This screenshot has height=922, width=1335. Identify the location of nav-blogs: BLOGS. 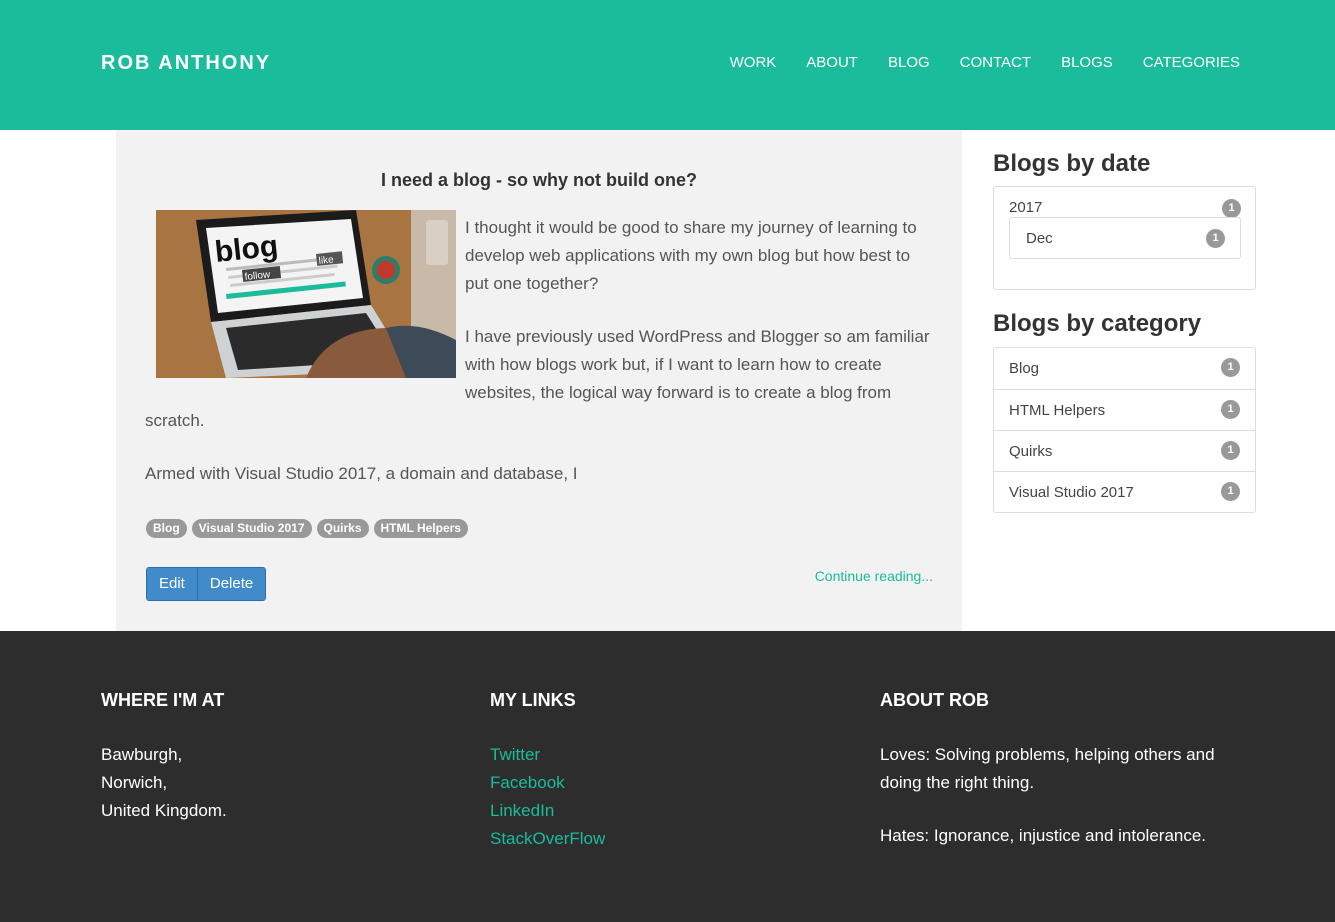
(1087, 62).